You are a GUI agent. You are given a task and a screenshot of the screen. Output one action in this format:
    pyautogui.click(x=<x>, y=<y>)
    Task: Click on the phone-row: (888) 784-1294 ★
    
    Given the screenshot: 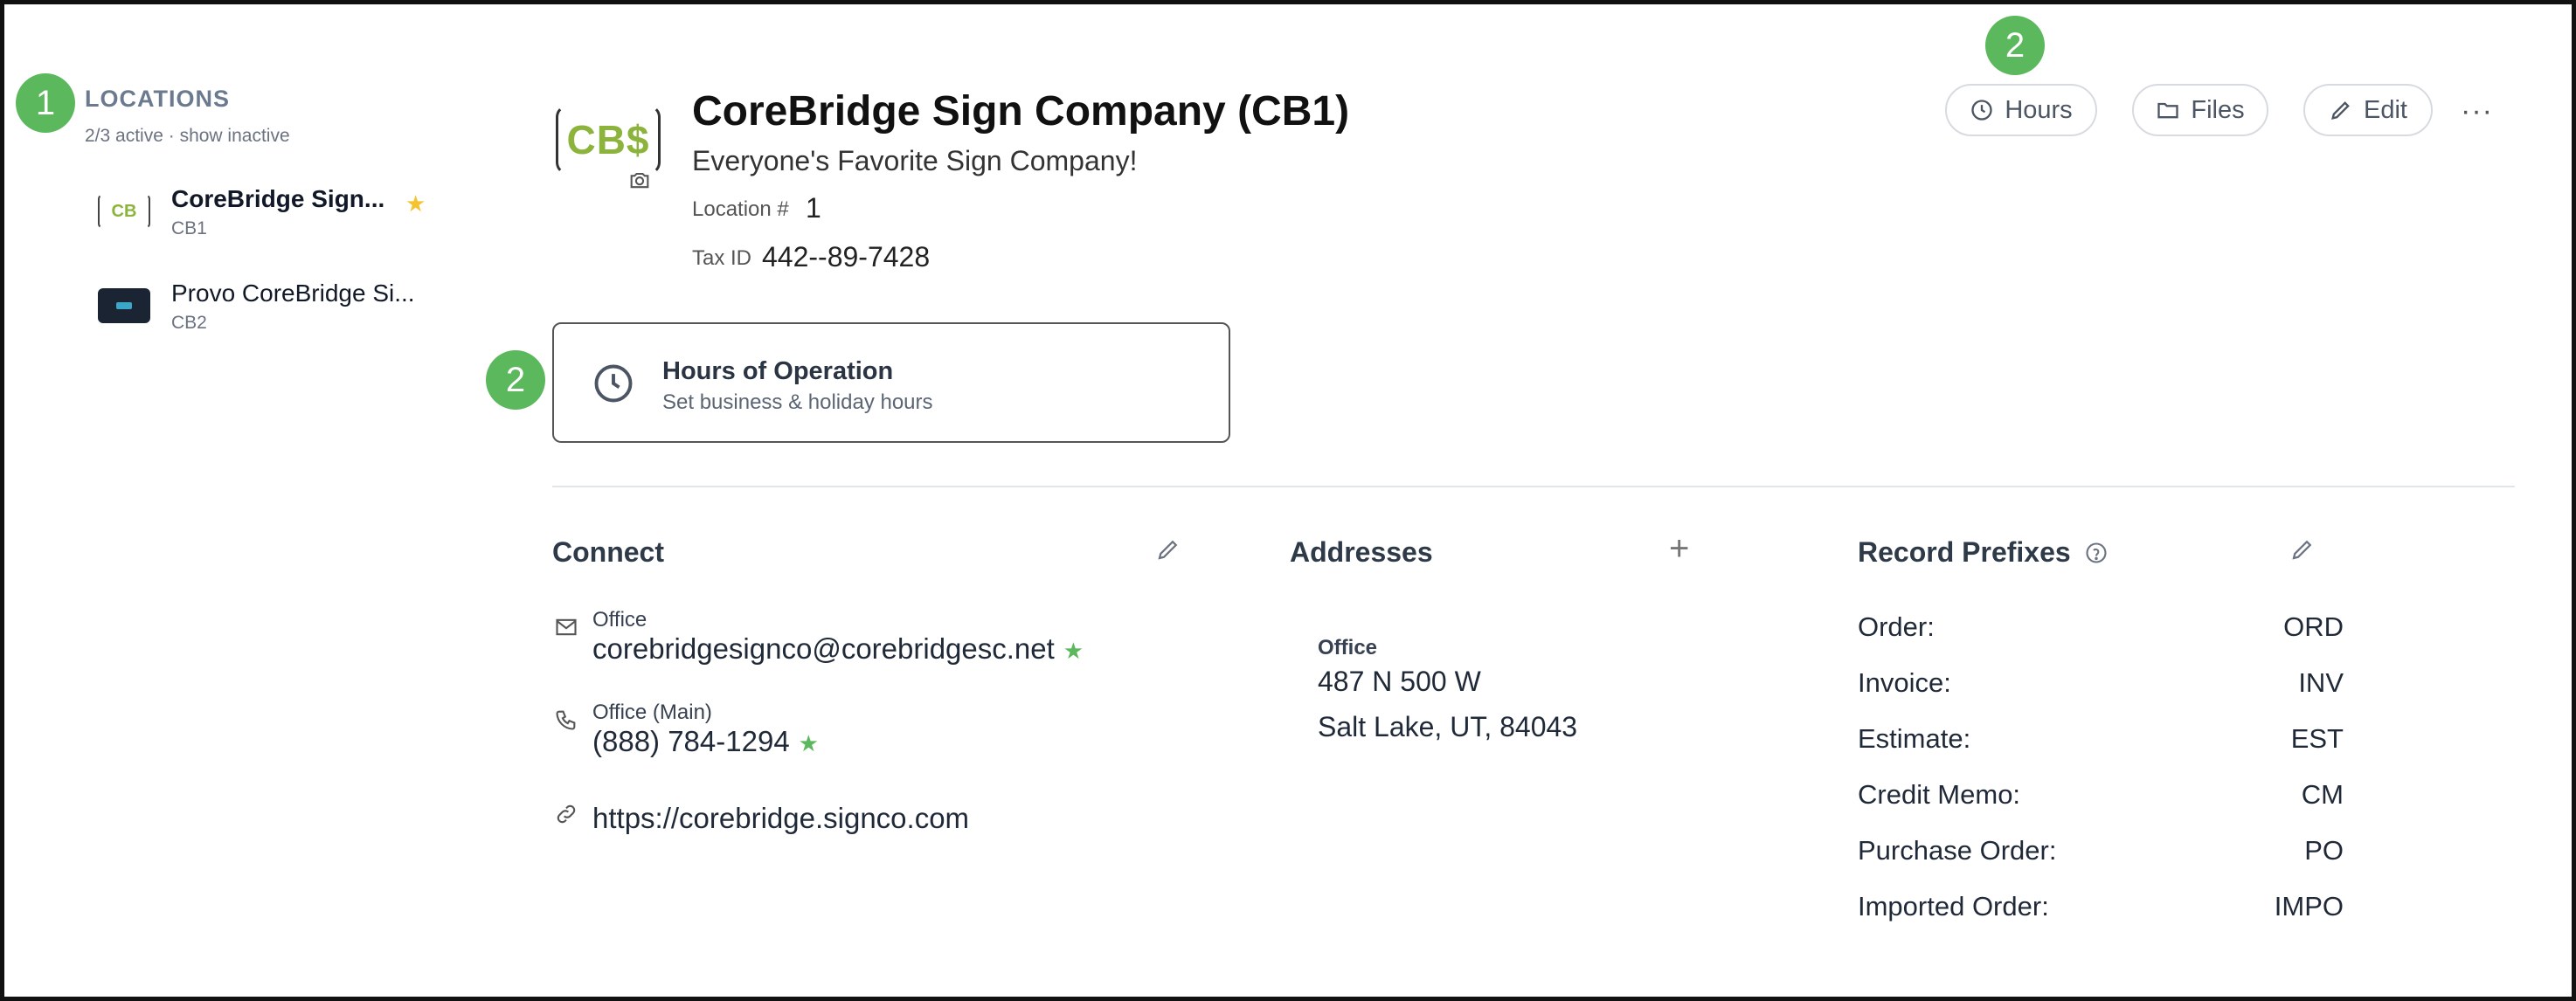 What is the action you would take?
    pyautogui.click(x=705, y=741)
    